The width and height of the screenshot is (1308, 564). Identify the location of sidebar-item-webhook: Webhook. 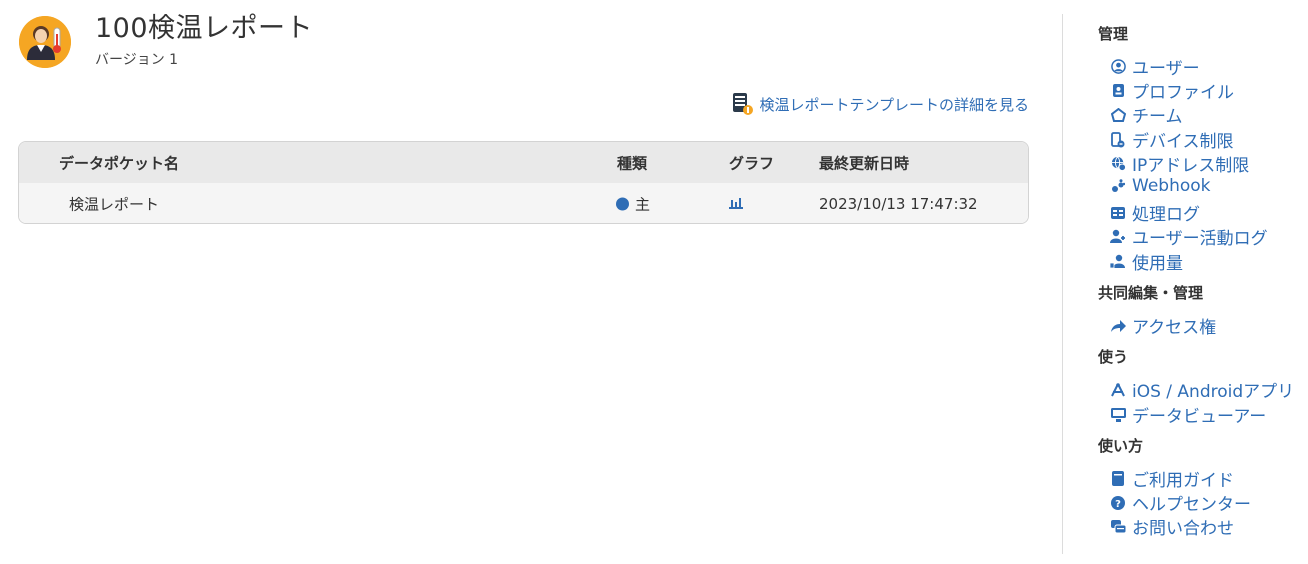
(1160, 186).